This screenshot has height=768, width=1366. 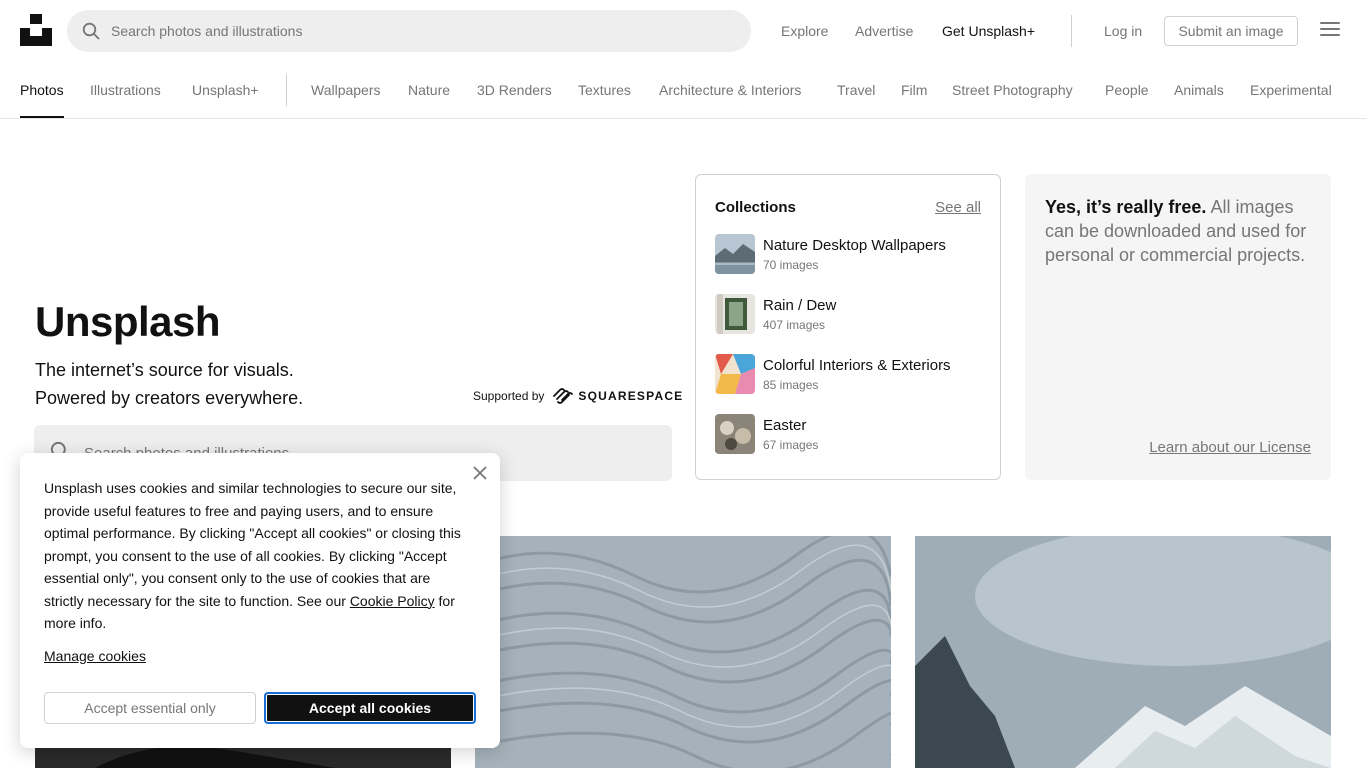 What do you see at coordinates (563, 396) in the screenshot?
I see `squarespace-logo-icon` at bounding box center [563, 396].